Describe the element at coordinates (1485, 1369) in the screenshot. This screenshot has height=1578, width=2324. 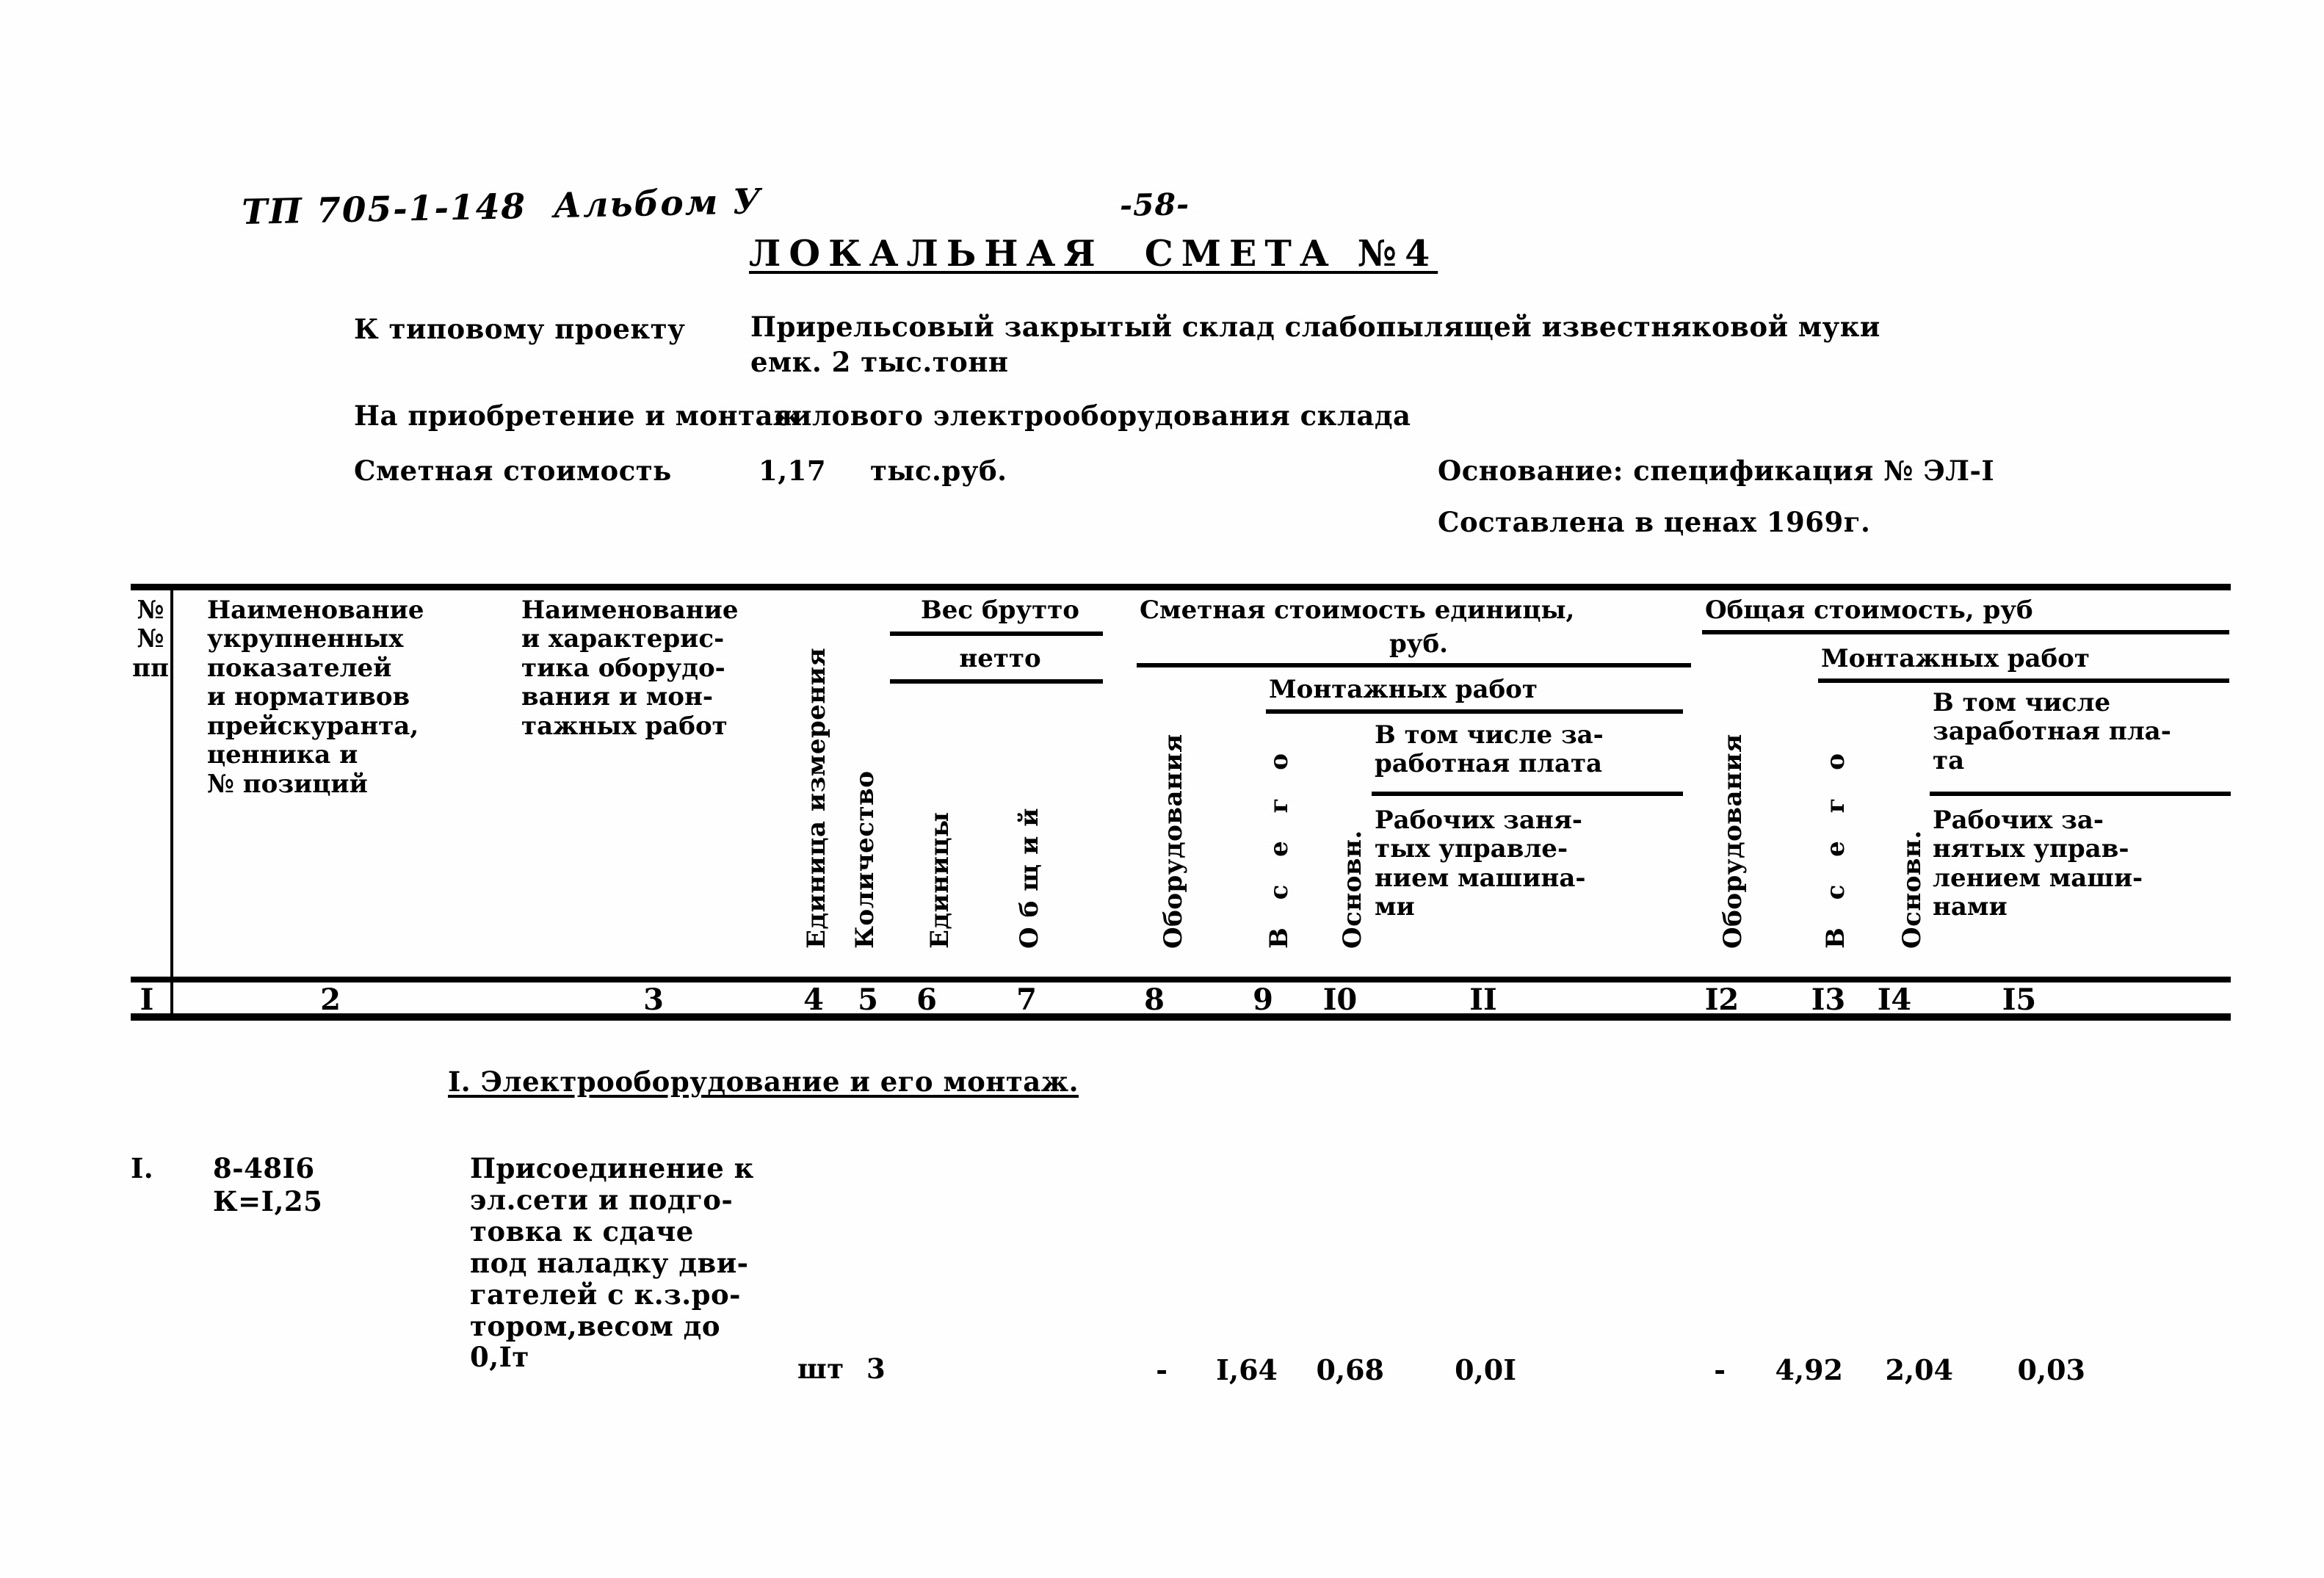
I see `row1-unit-install-machines: 0,0I` at that location.